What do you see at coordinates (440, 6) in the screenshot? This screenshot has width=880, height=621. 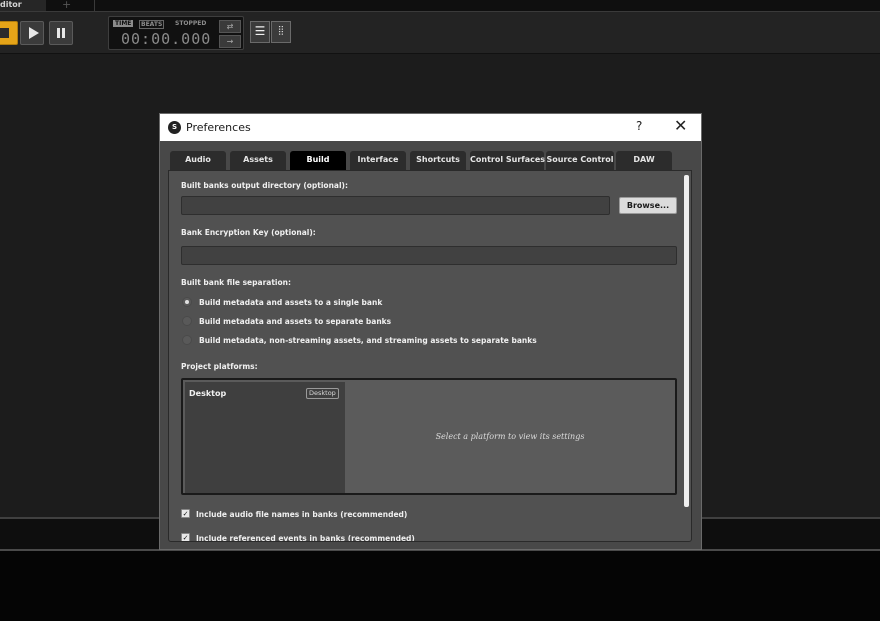 I see `document-tab-strip: ditor +` at bounding box center [440, 6].